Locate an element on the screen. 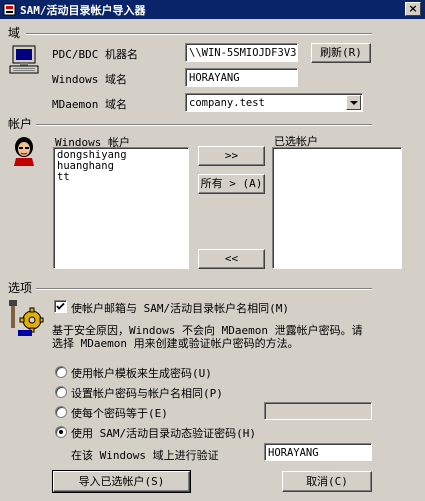  move-selected-button: >> is located at coordinates (231, 156).